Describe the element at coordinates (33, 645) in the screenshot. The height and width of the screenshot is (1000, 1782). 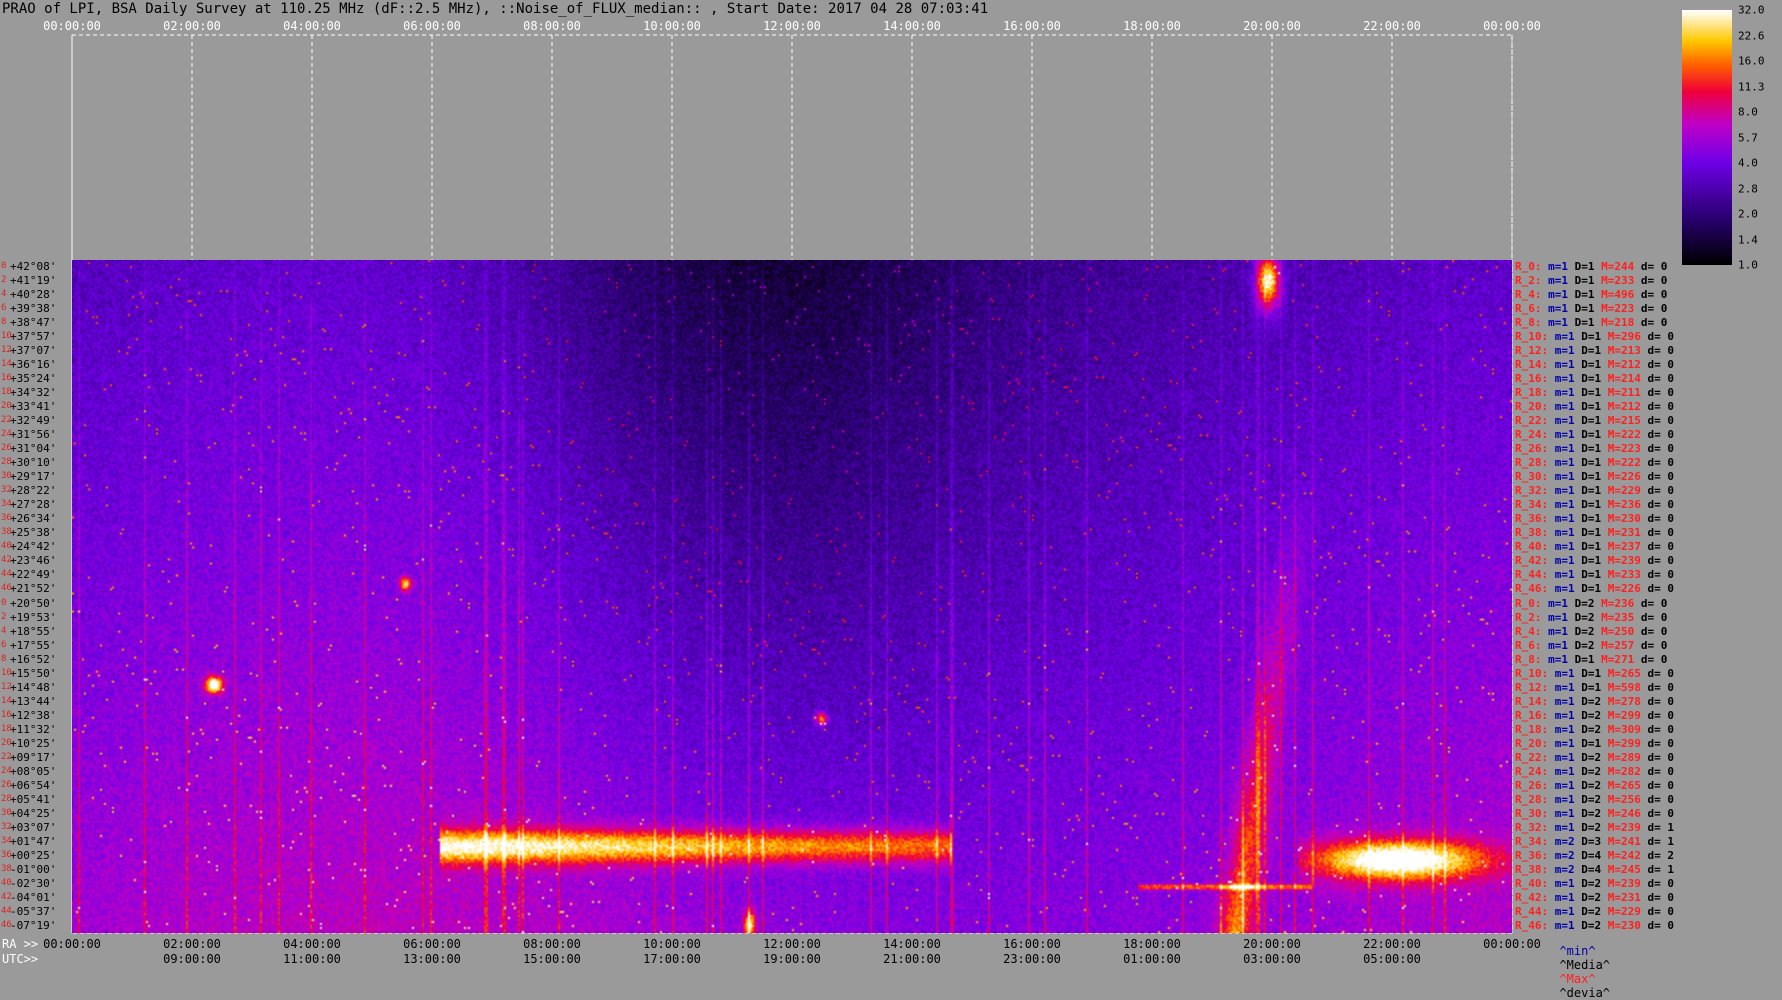
I see `declination-label: +17°55'` at that location.